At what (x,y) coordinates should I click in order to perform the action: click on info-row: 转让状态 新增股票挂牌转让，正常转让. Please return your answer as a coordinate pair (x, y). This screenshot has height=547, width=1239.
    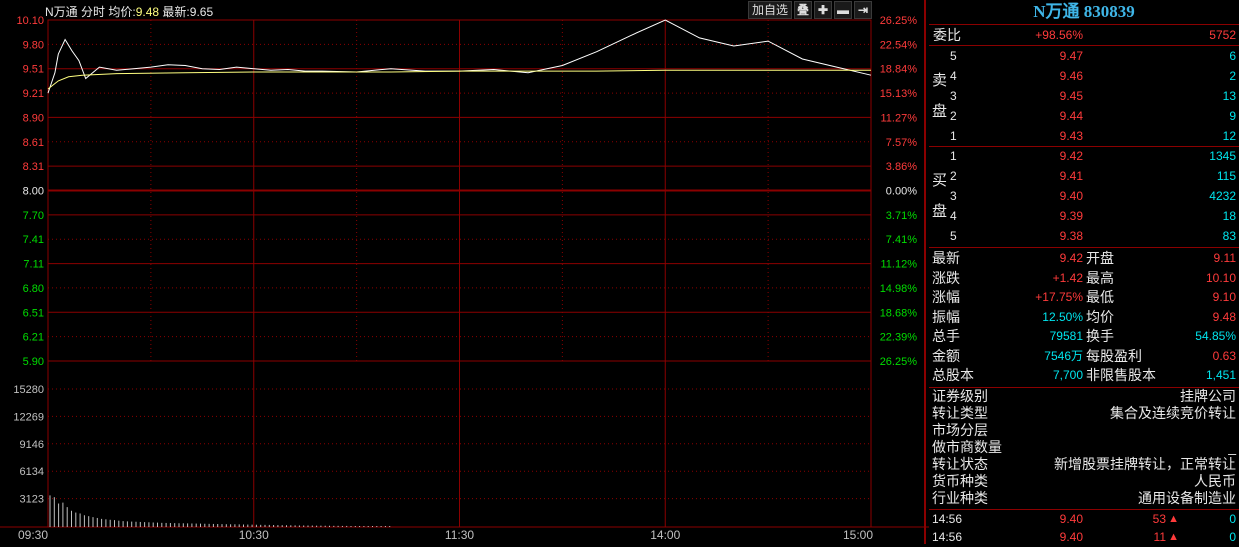
    Looking at the image, I should click on (1084, 465).